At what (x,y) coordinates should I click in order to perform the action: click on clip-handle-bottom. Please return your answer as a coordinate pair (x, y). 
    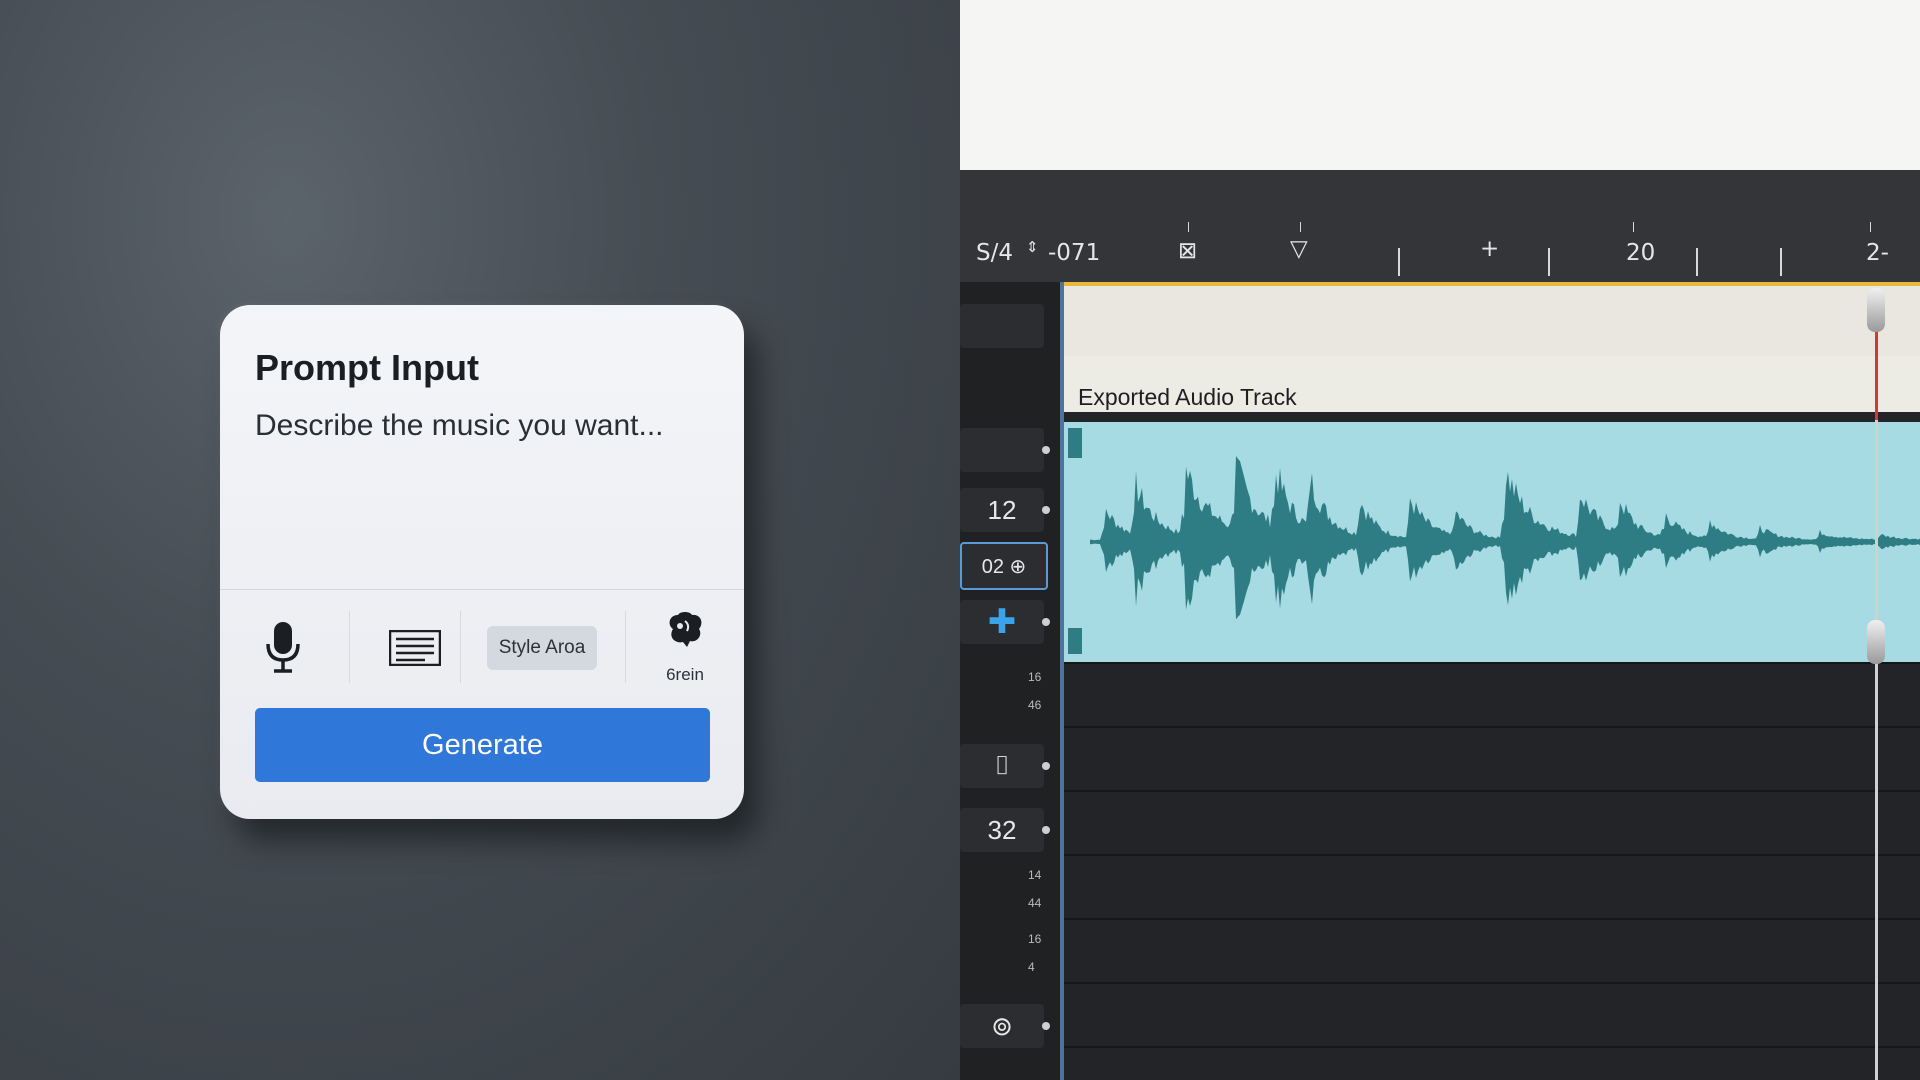
    Looking at the image, I should click on (1075, 641).